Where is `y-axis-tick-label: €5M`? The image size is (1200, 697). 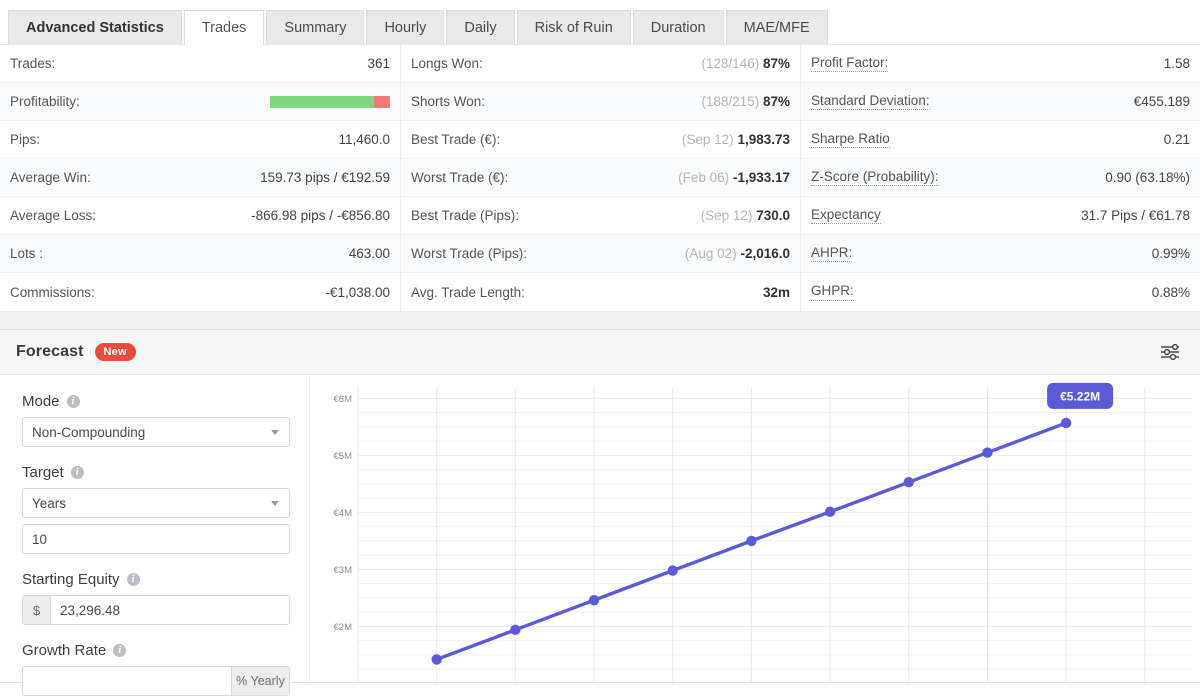
y-axis-tick-label: €5M is located at coordinates (343, 456).